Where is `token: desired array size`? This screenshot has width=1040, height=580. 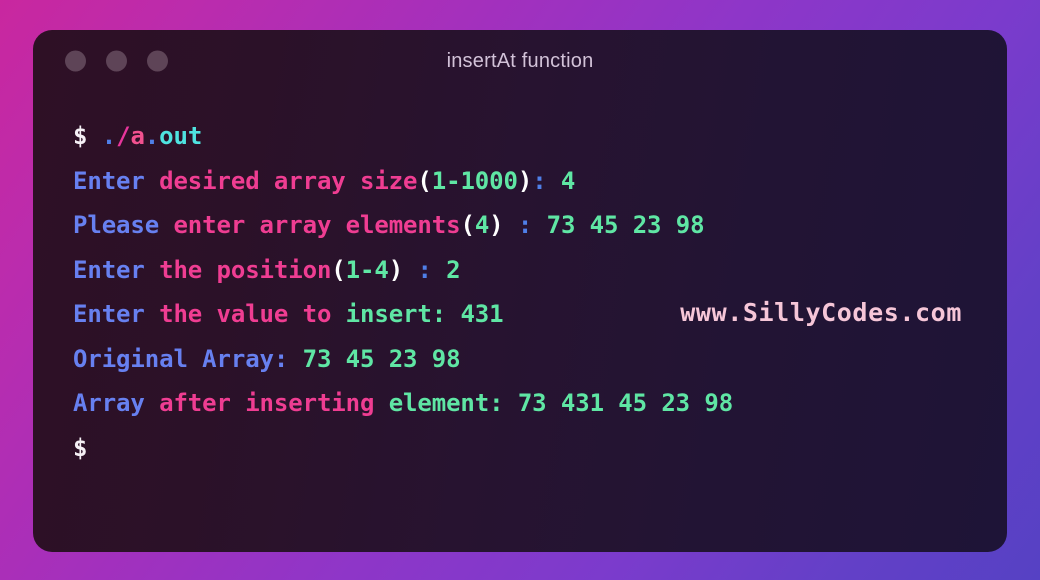
token: desired array size is located at coordinates (281, 180).